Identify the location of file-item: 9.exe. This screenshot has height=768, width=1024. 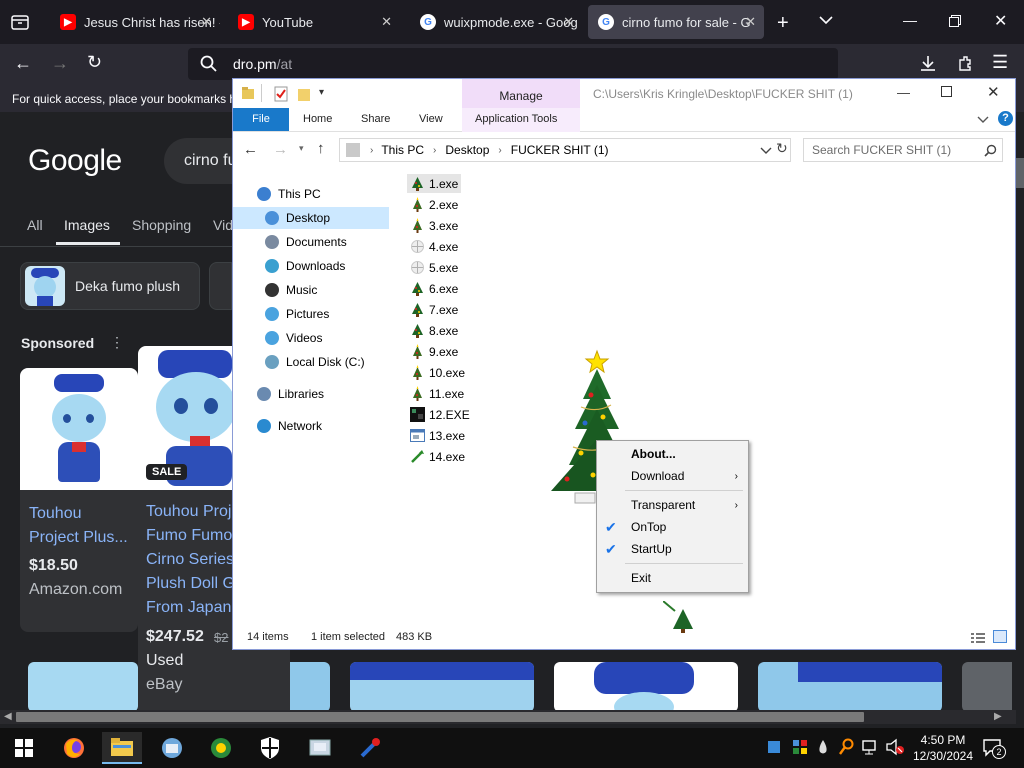
(434, 351).